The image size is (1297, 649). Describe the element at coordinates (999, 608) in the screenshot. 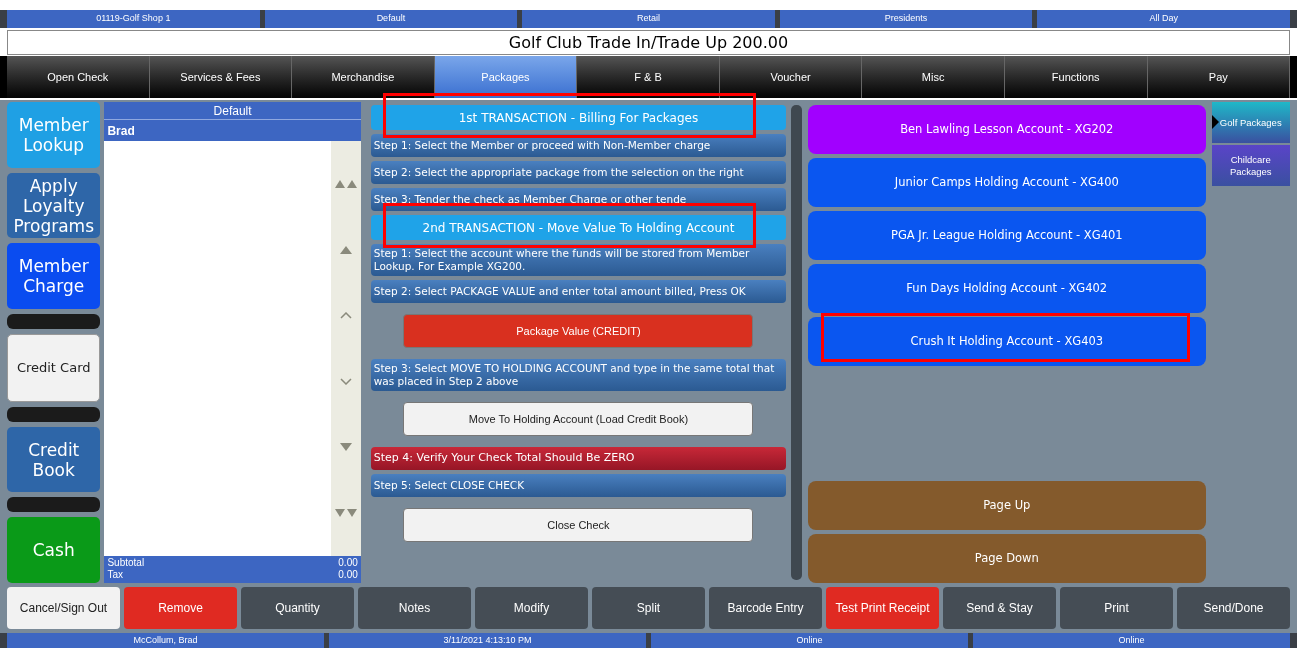

I see `toolbar-button: Send & Stay` at that location.